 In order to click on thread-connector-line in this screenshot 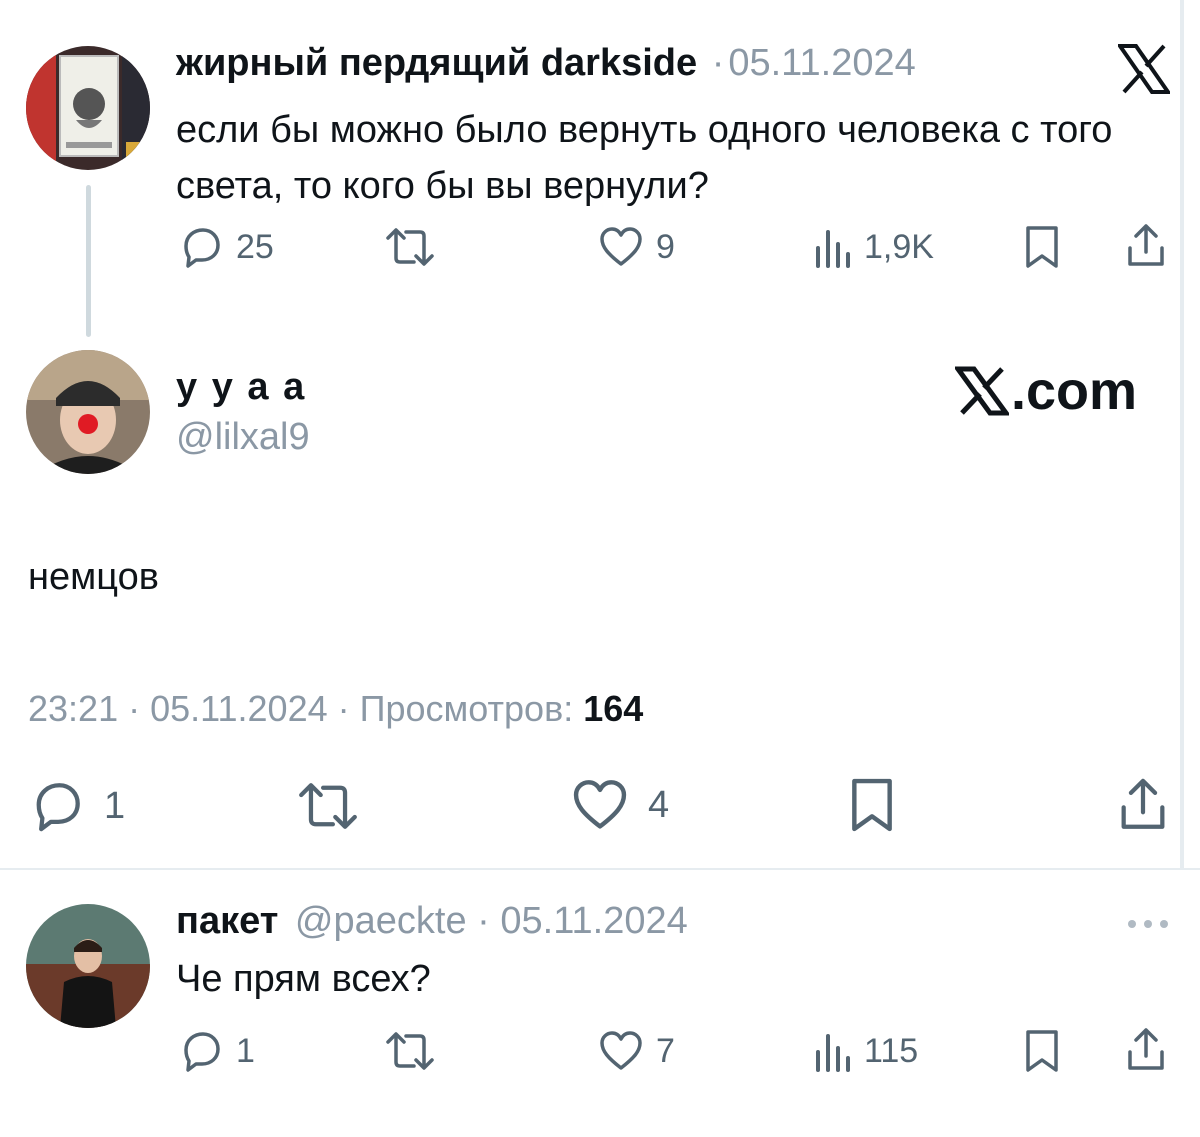, I will do `click(88, 261)`.